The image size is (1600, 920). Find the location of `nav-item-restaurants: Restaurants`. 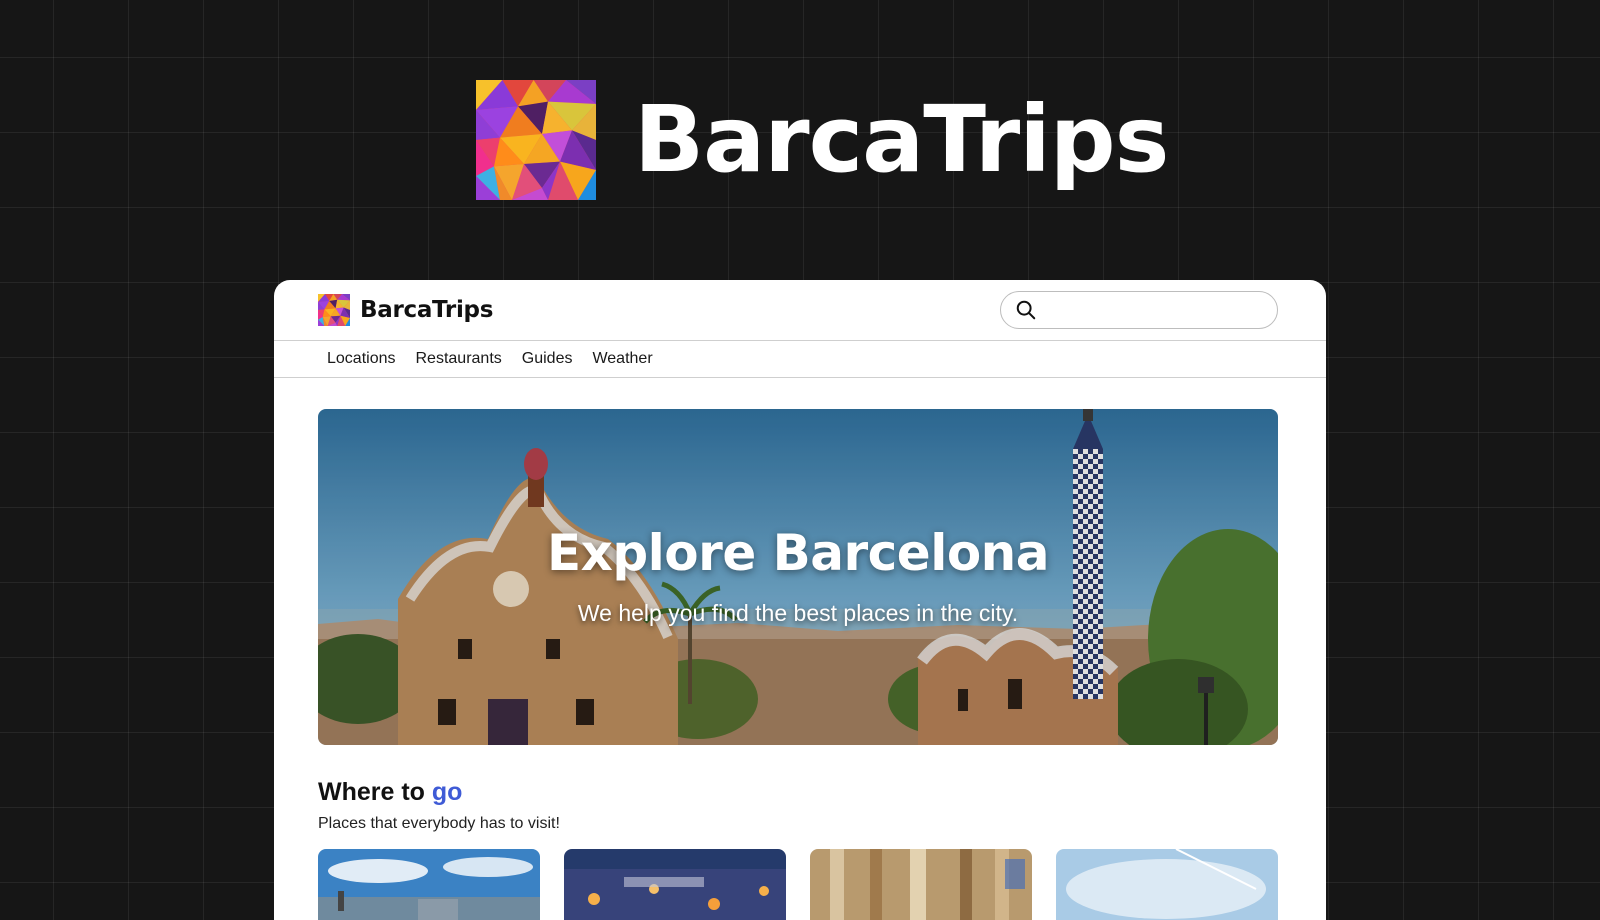

nav-item-restaurants: Restaurants is located at coordinates (459, 359).